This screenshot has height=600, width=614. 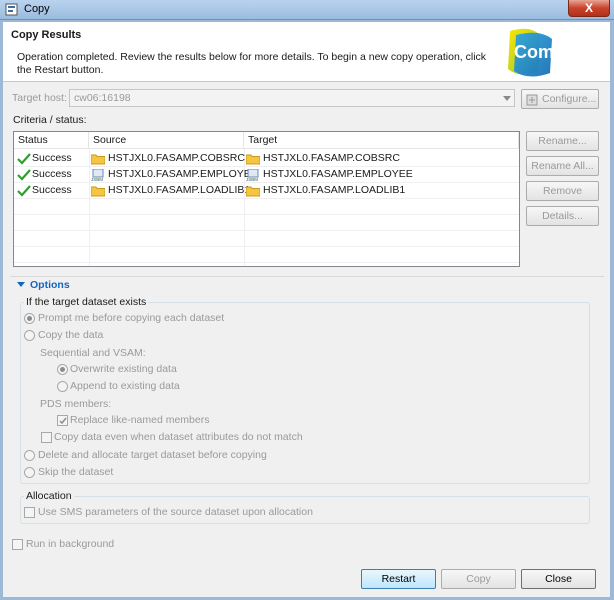 I want to click on compuware-logo: Compuware, so click(x=559, y=52).